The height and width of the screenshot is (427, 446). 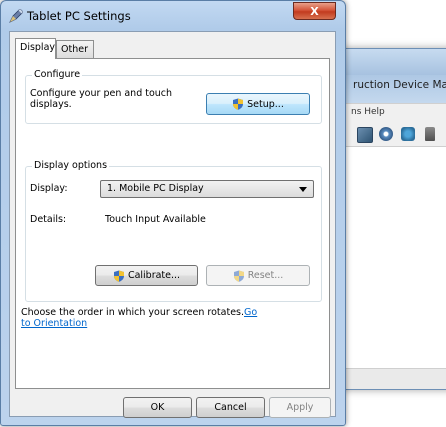 What do you see at coordinates (250, 312) in the screenshot?
I see `go-to-orientation-link: Go` at bounding box center [250, 312].